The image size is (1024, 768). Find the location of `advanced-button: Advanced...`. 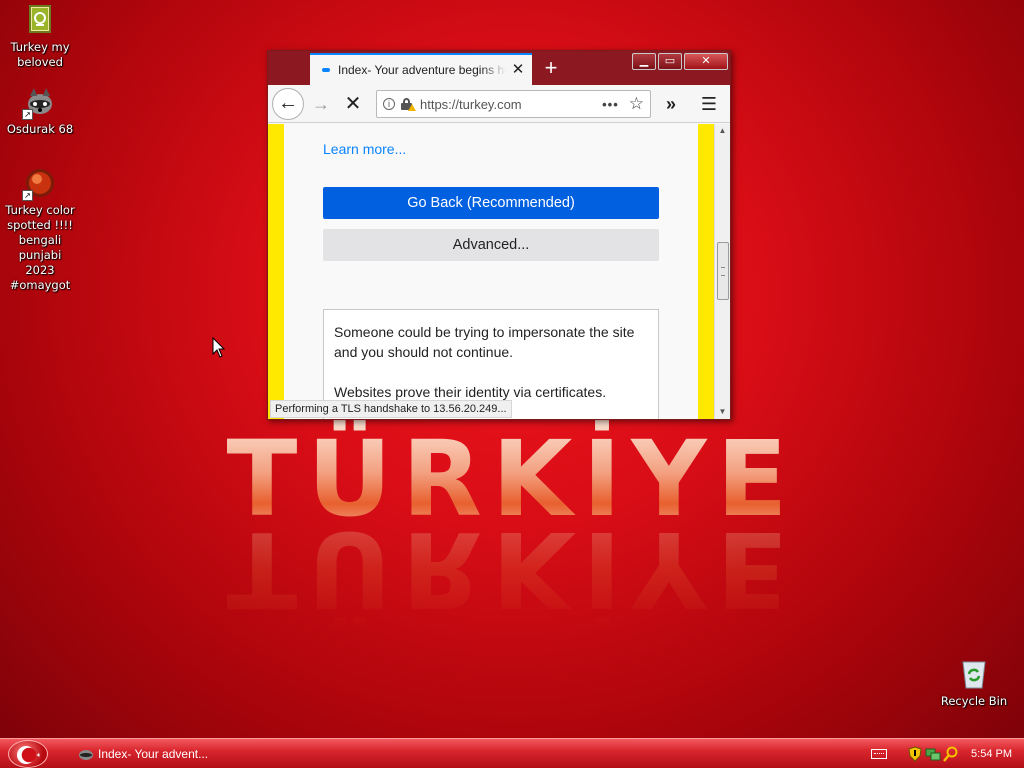

advanced-button: Advanced... is located at coordinates (491, 245).